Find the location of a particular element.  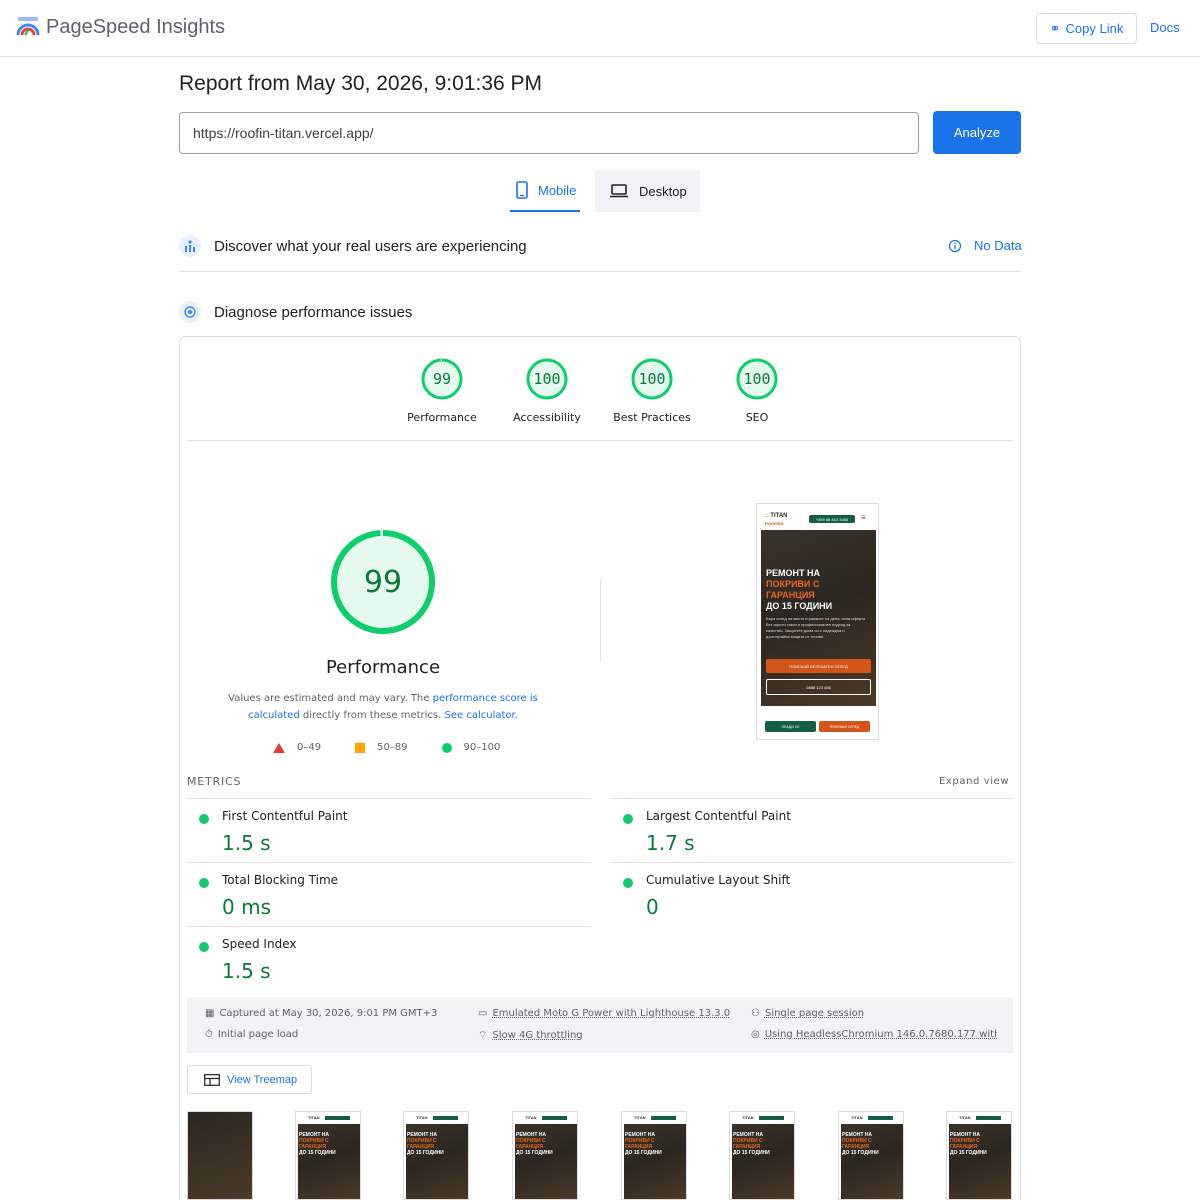

diagnose-title: Diagnose performance issues is located at coordinates (313, 312).